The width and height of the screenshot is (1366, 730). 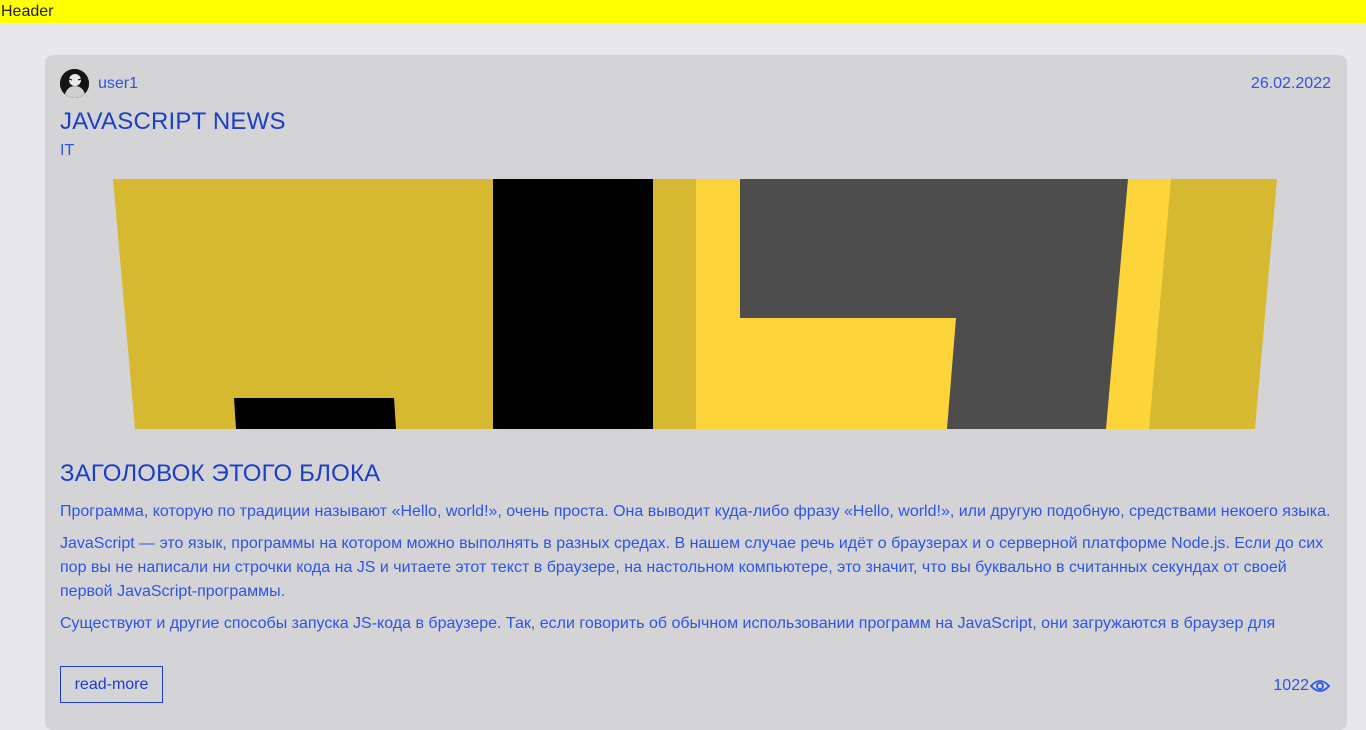 I want to click on header-label: Header, so click(x=27, y=11).